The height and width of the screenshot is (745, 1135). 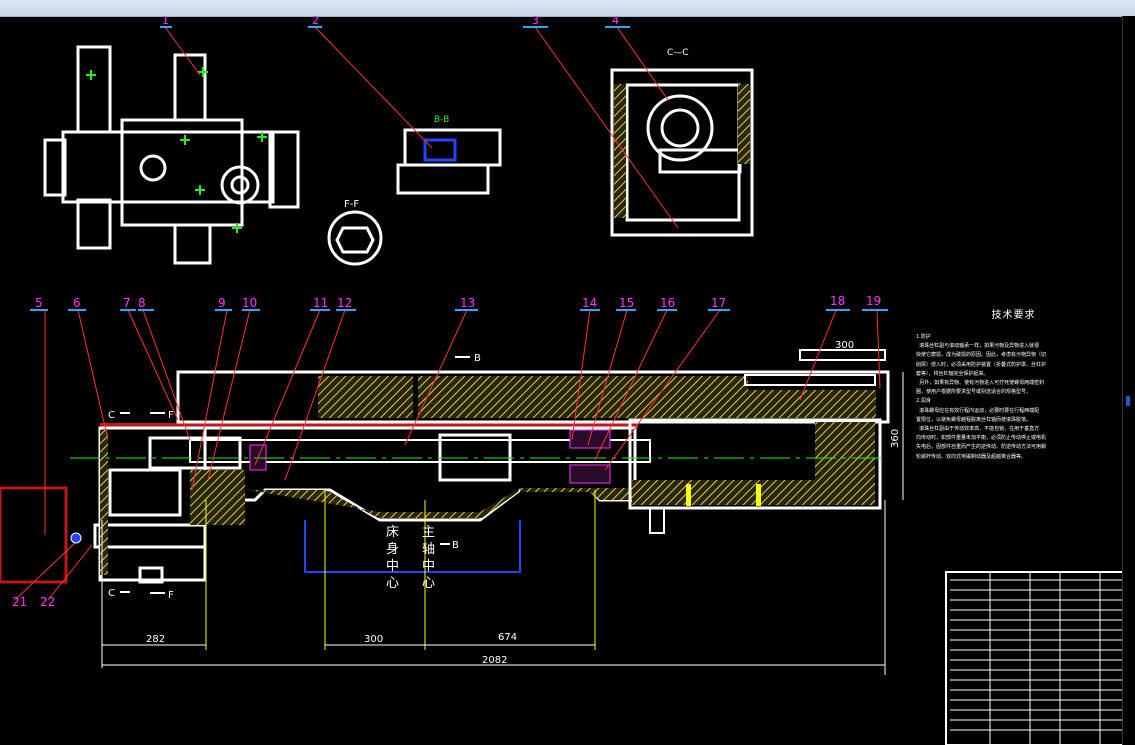 What do you see at coordinates (441, 503) in the screenshot?
I see `lower-housing-hatch` at bounding box center [441, 503].